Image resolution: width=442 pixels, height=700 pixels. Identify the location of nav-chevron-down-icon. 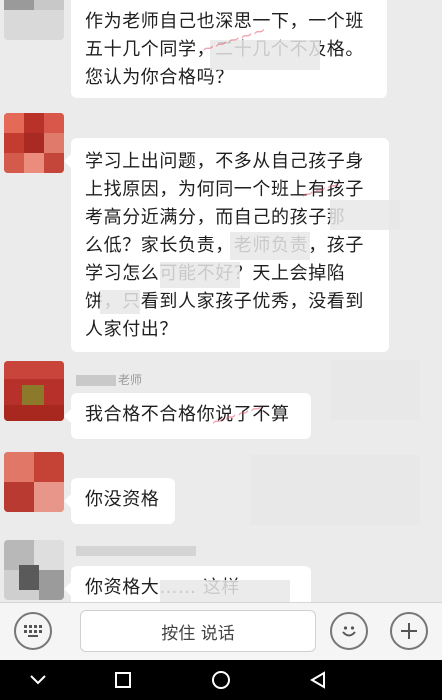
(38, 680).